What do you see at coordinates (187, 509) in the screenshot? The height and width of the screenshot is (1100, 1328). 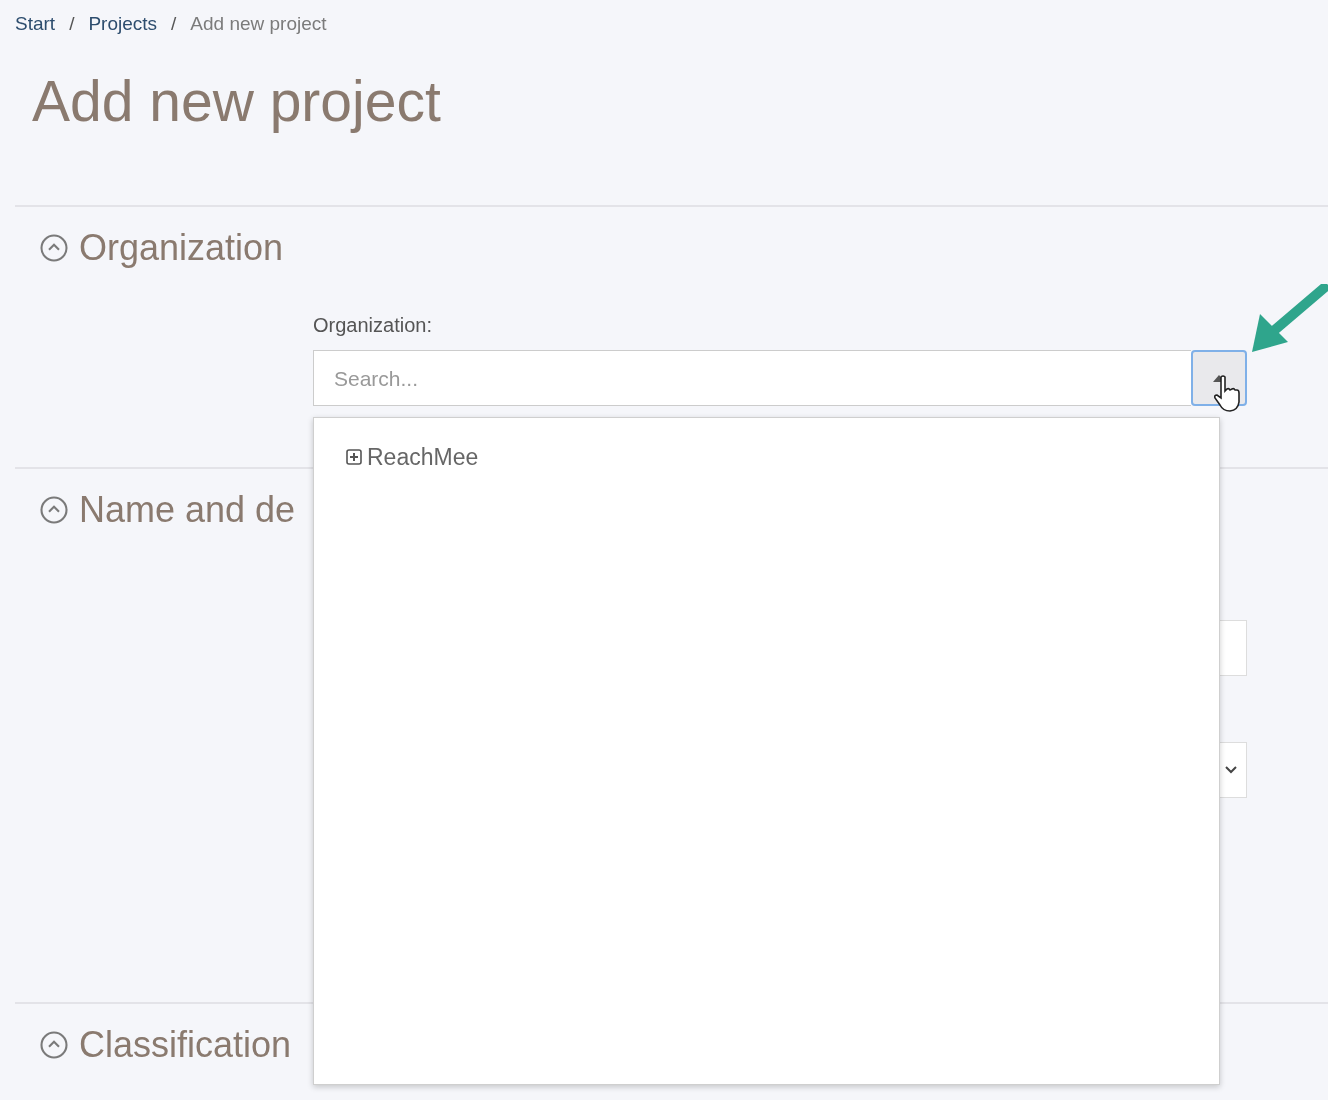 I see `section-heading: Name and de` at bounding box center [187, 509].